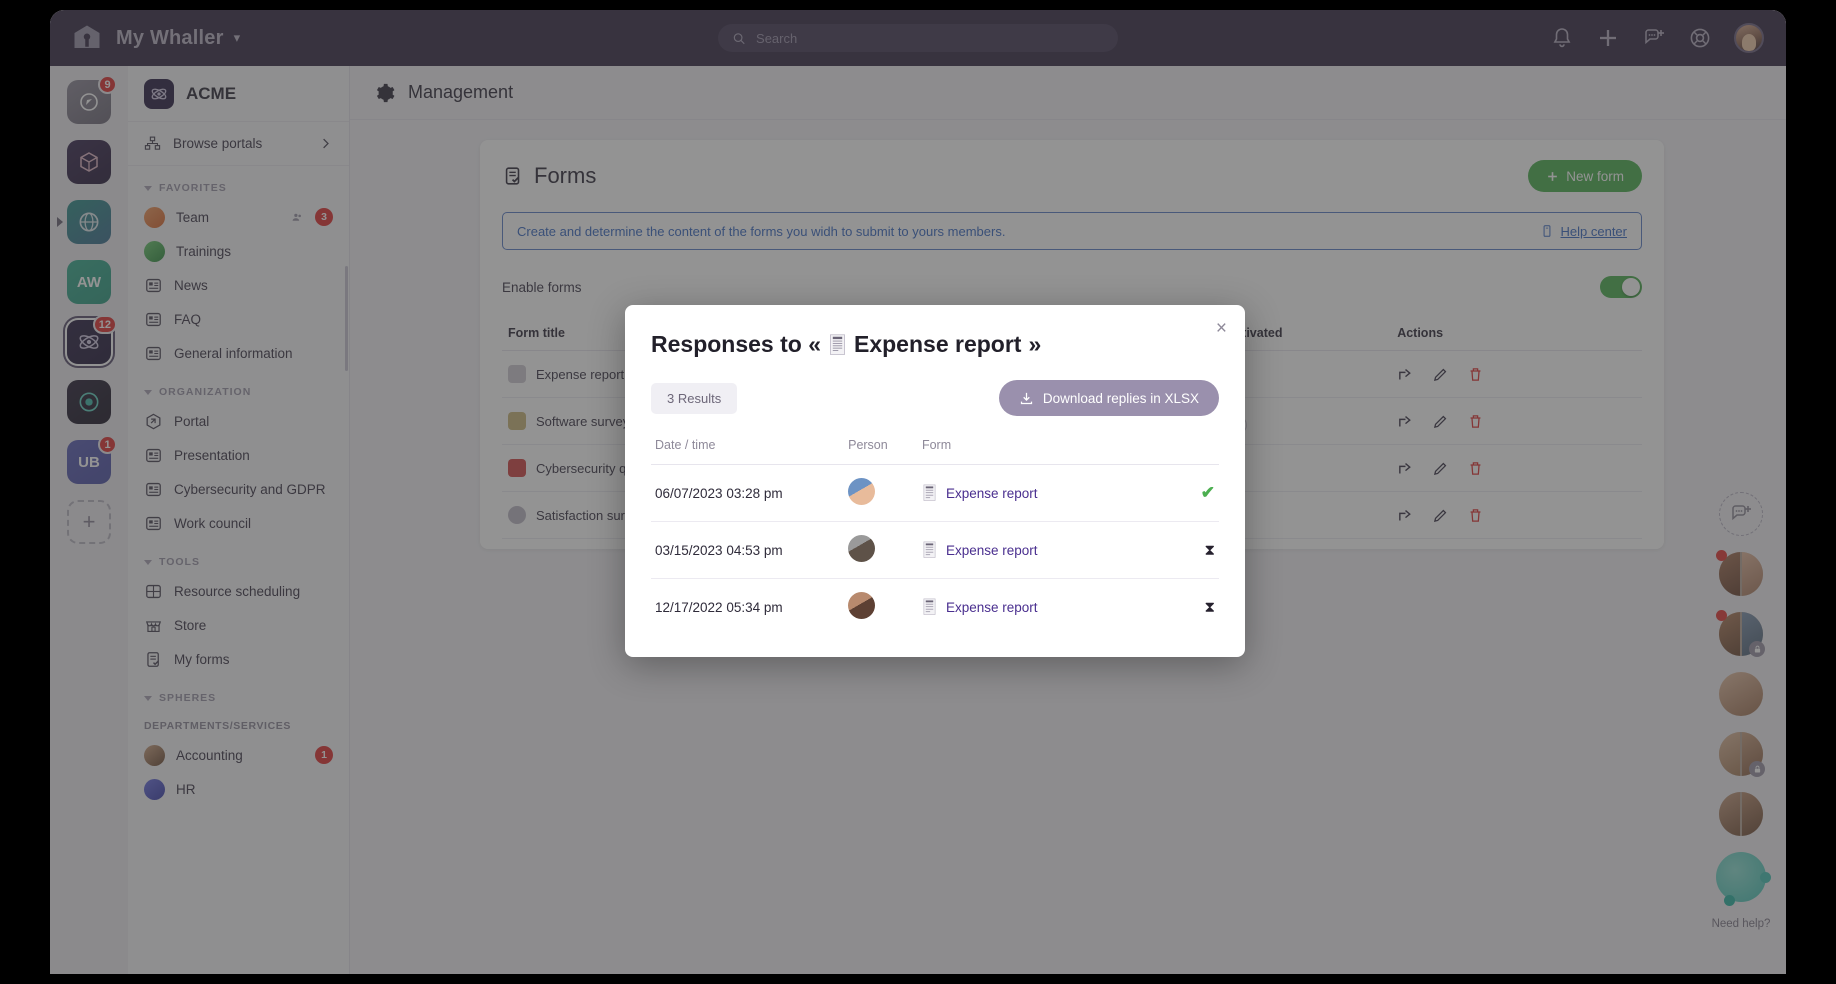  I want to click on response-datetime: 06/07/2023 03:28 pm, so click(748, 493).